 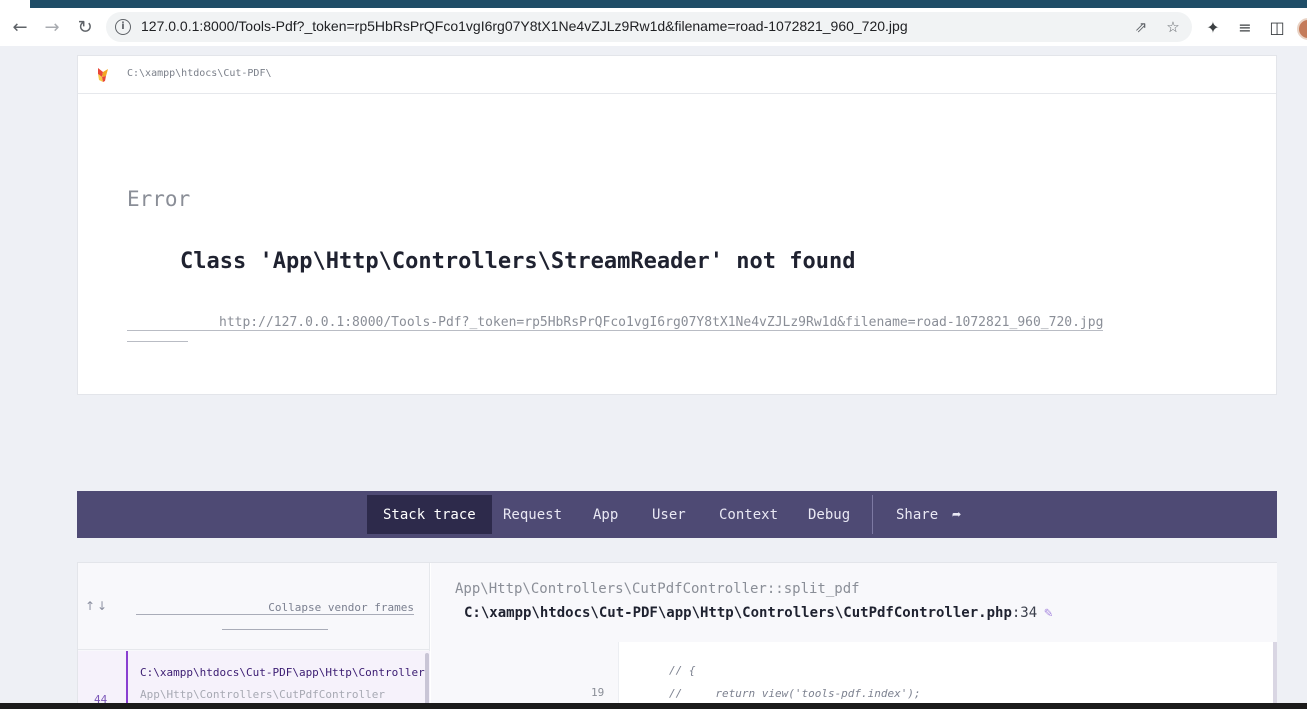 I want to click on side-panel-icon: ◫, so click(x=1277, y=28).